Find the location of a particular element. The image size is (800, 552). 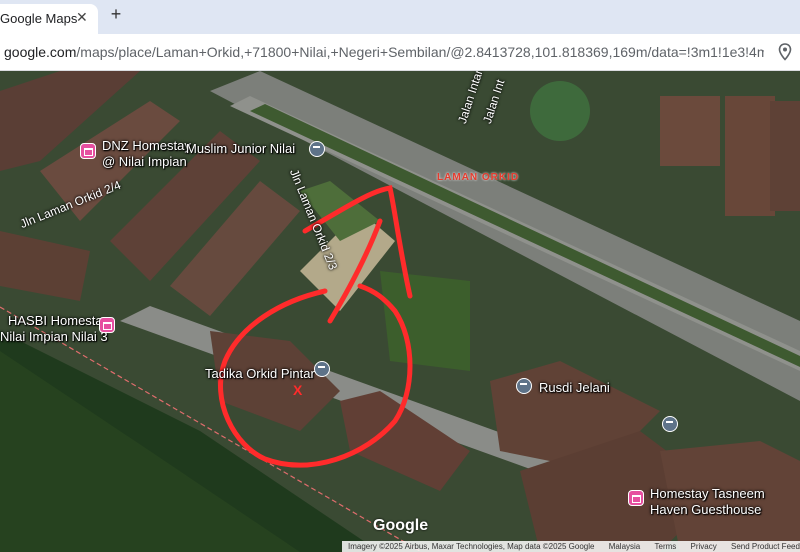

terms-link: Terms is located at coordinates (666, 546).